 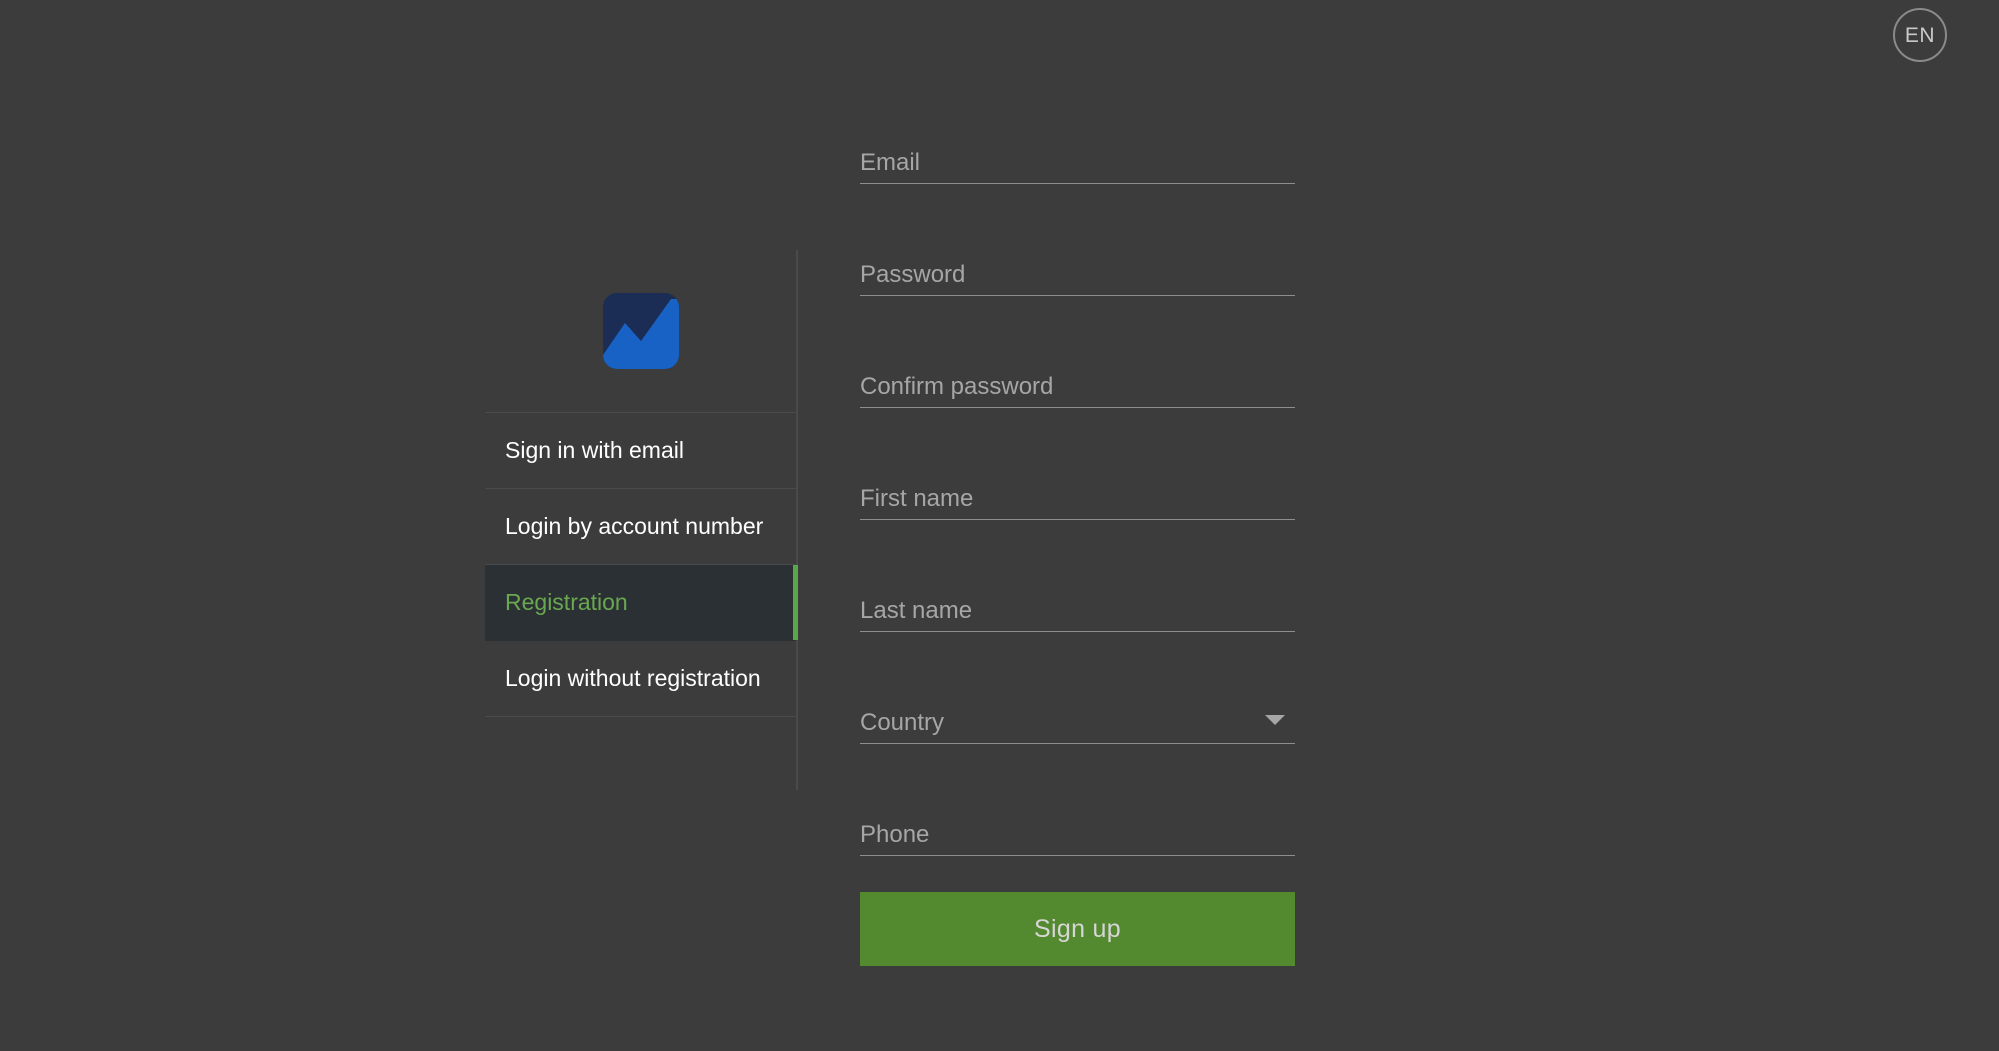 I want to click on phone-field: Phone, so click(x=1077, y=812).